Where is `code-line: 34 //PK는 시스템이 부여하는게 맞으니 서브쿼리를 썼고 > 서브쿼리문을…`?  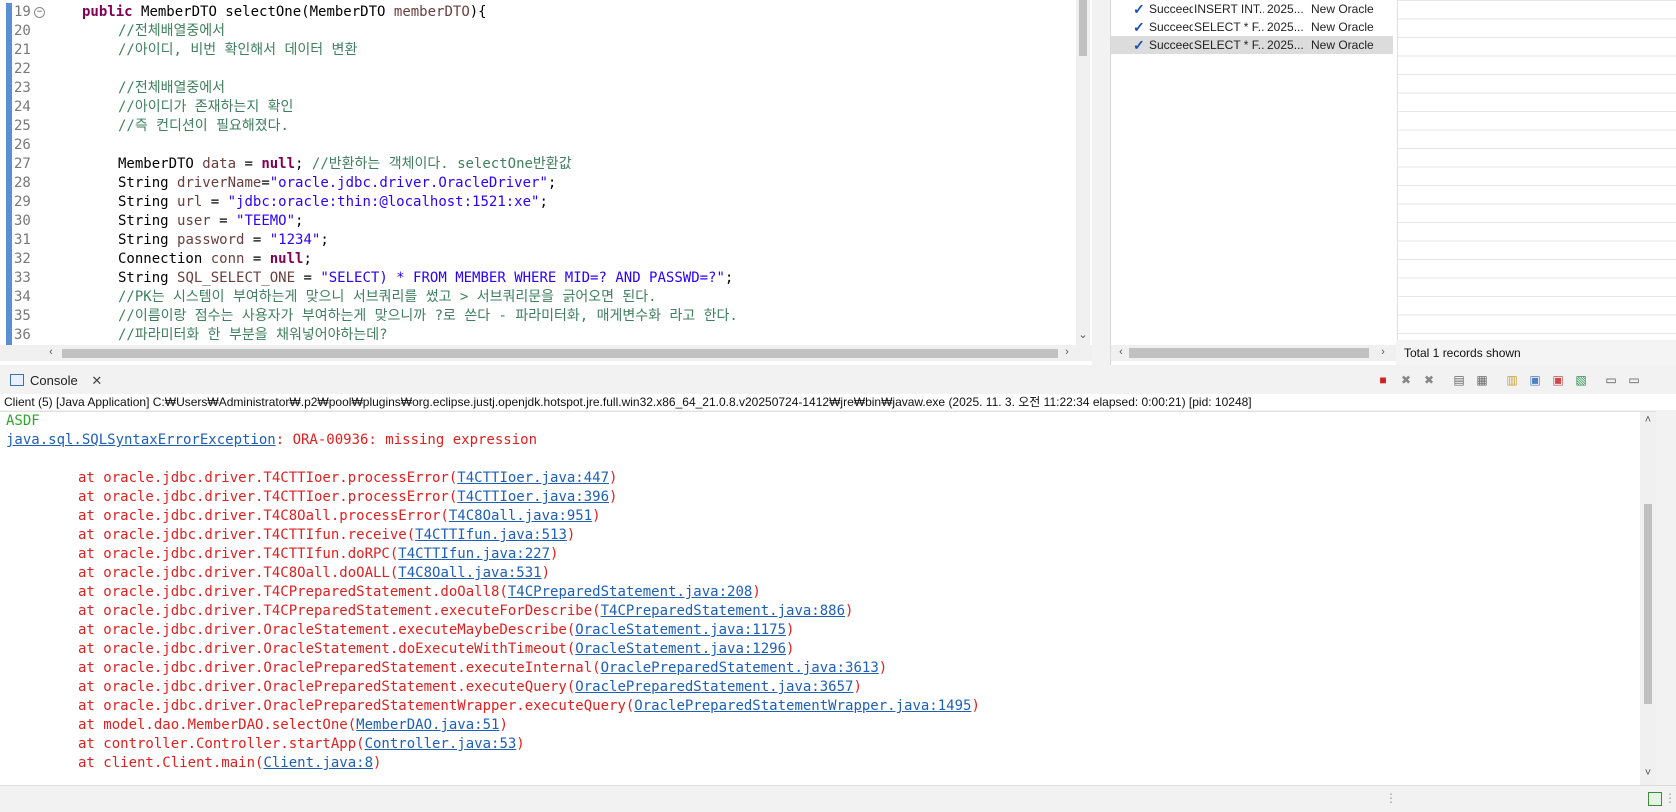
code-line: 34 //PK는 시스템이 부여하는게 맞으니 서브쿼리를 썼고 > 서브쿼리문을… is located at coordinates (537, 297).